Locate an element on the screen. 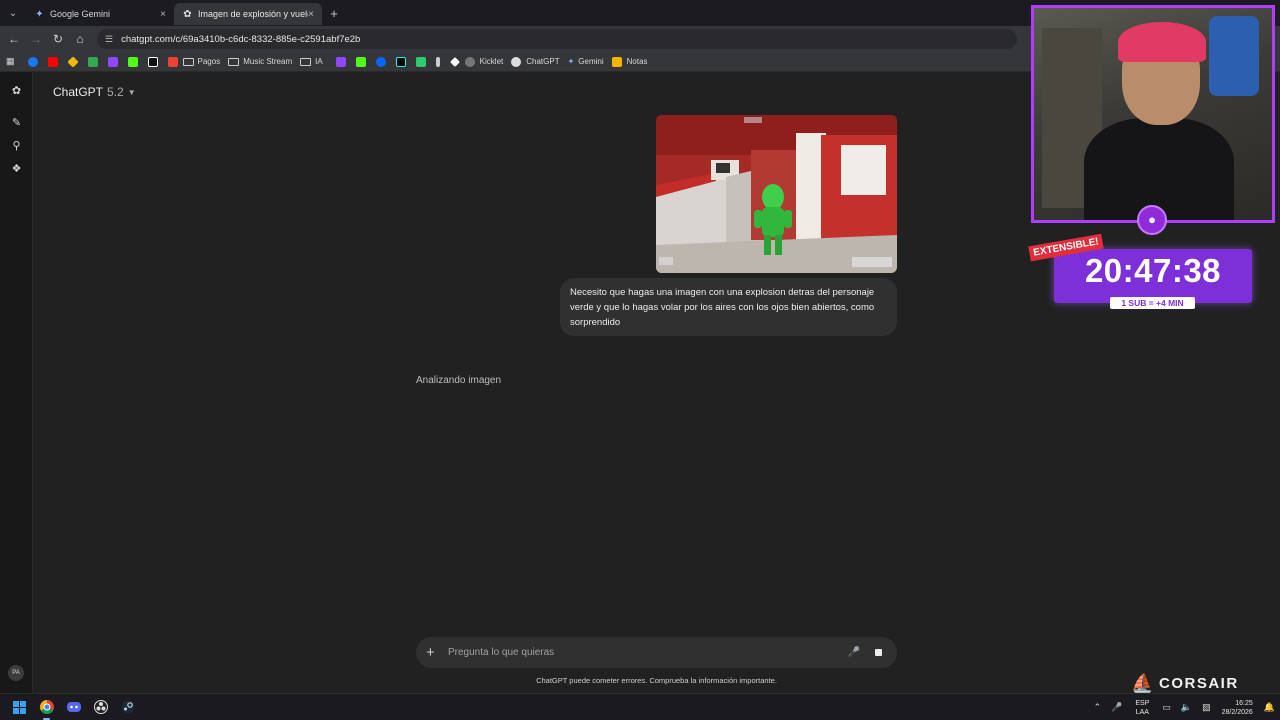 Image resolution: width=1280 pixels, height=720 pixels. tab-title: Imagen de explosión y vuelo is located at coordinates (253, 14).